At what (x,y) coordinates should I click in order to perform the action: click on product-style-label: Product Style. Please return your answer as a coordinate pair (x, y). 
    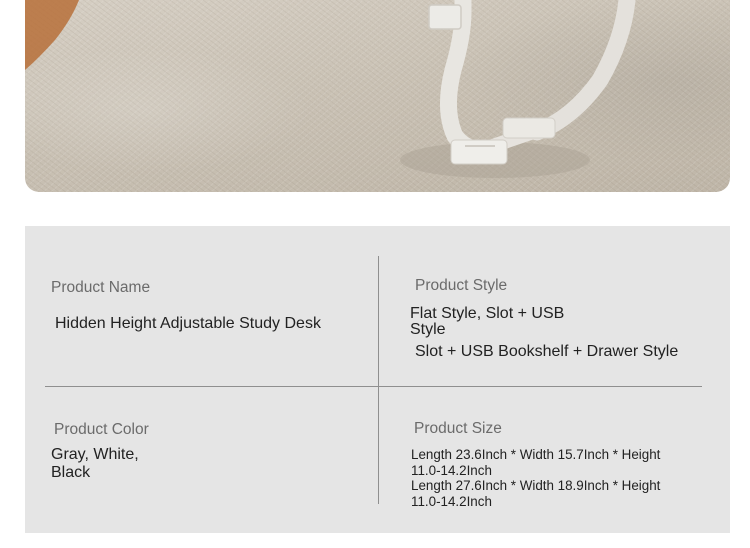
    Looking at the image, I should click on (461, 285).